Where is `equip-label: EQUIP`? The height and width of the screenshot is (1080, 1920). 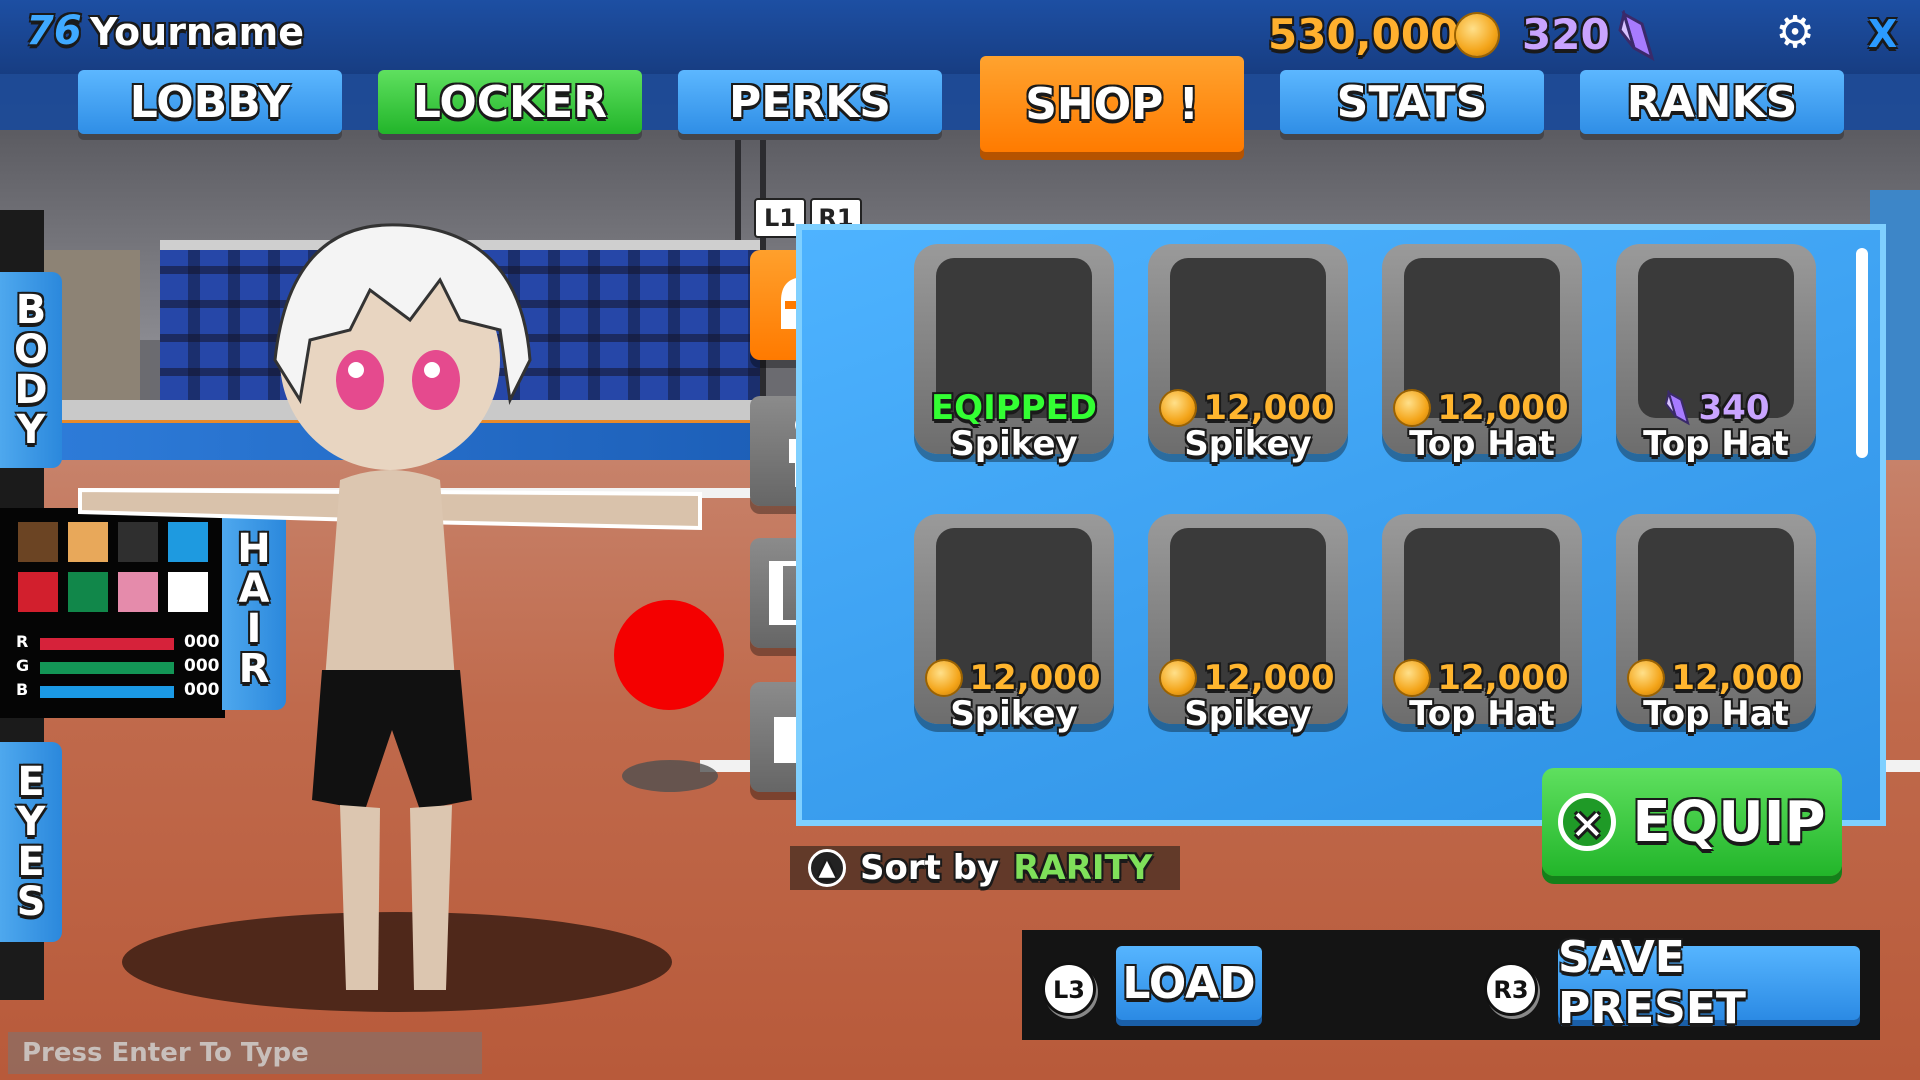
equip-label: EQUIP is located at coordinates (1729, 822).